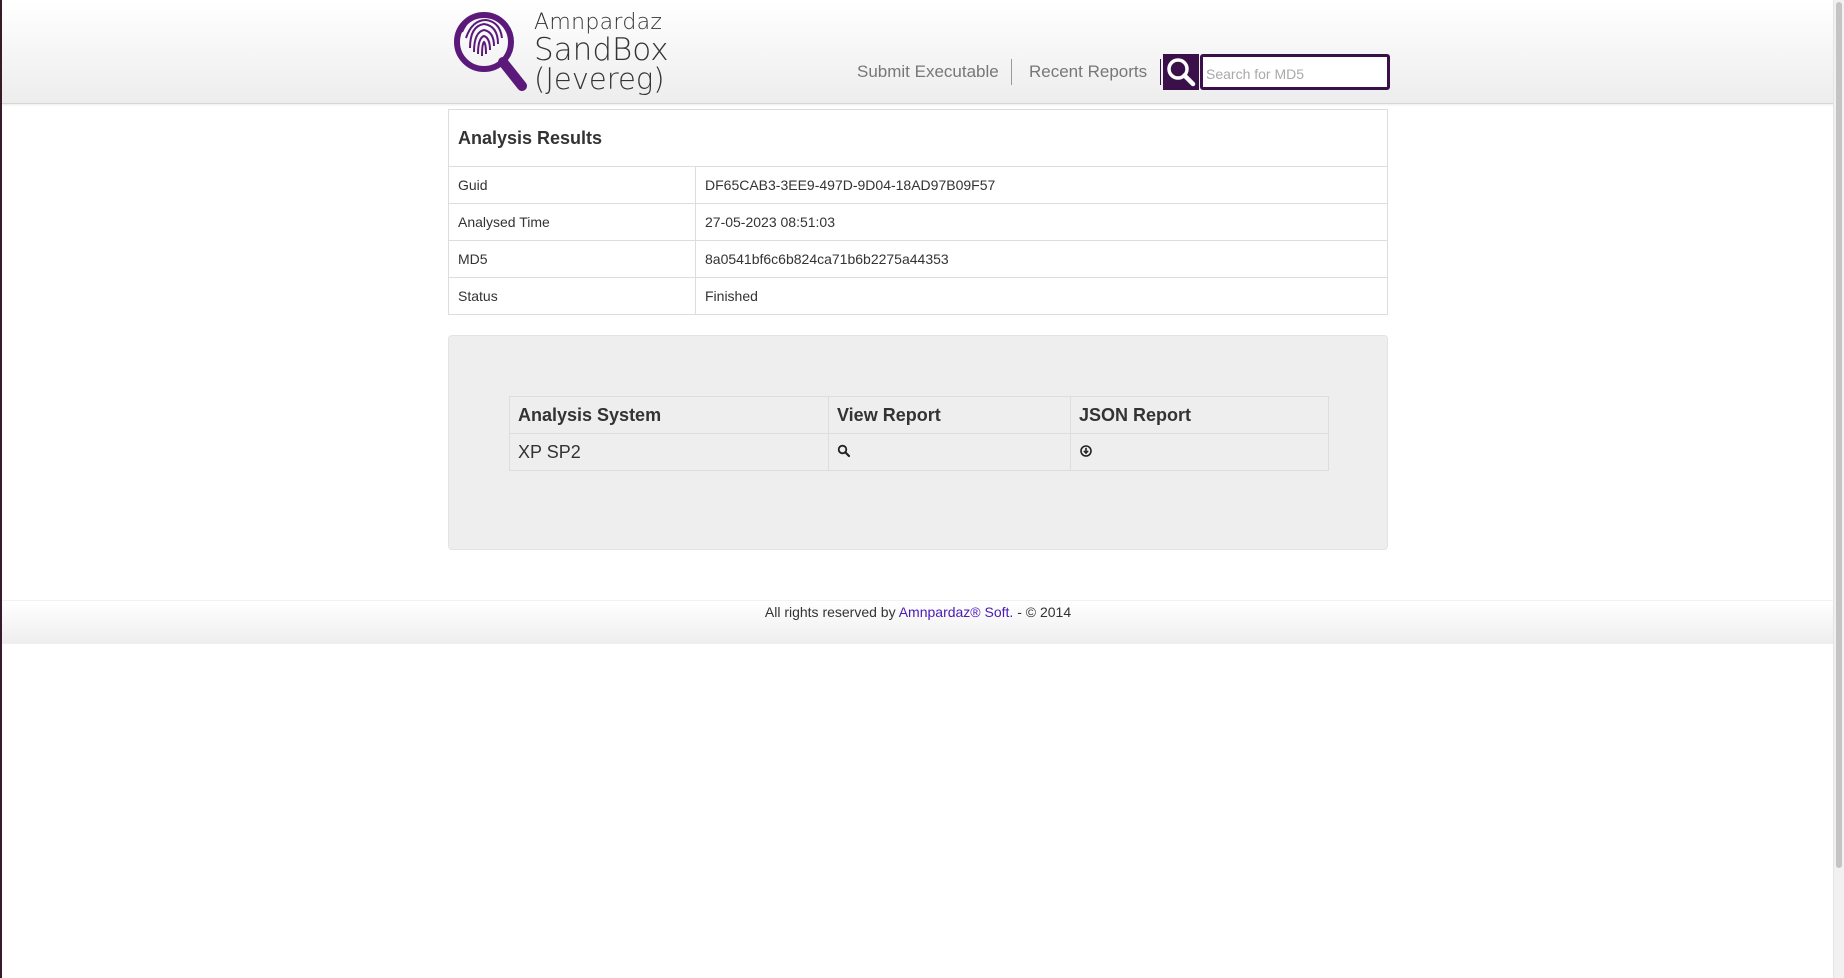 The height and width of the screenshot is (978, 1844). I want to click on json-report-cell, so click(1199, 452).